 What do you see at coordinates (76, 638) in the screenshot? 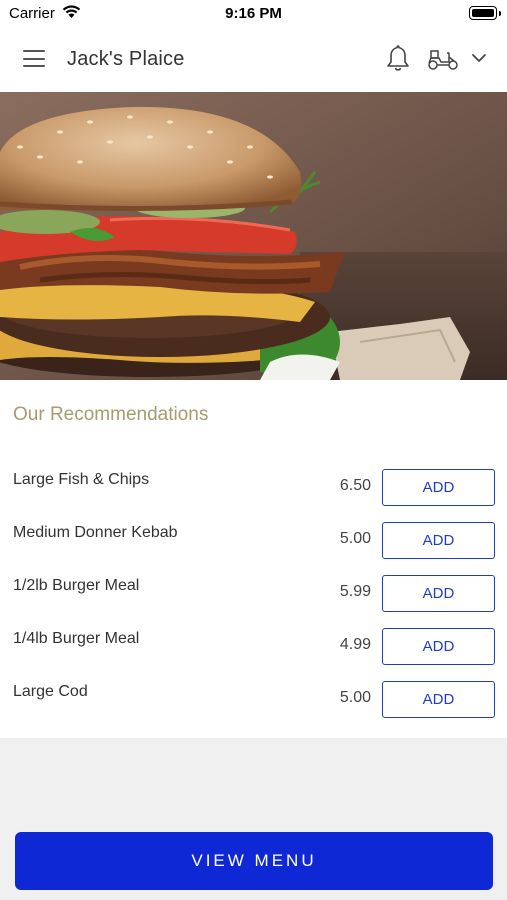
I see `item-name: 1/4lb Burger Meal` at bounding box center [76, 638].